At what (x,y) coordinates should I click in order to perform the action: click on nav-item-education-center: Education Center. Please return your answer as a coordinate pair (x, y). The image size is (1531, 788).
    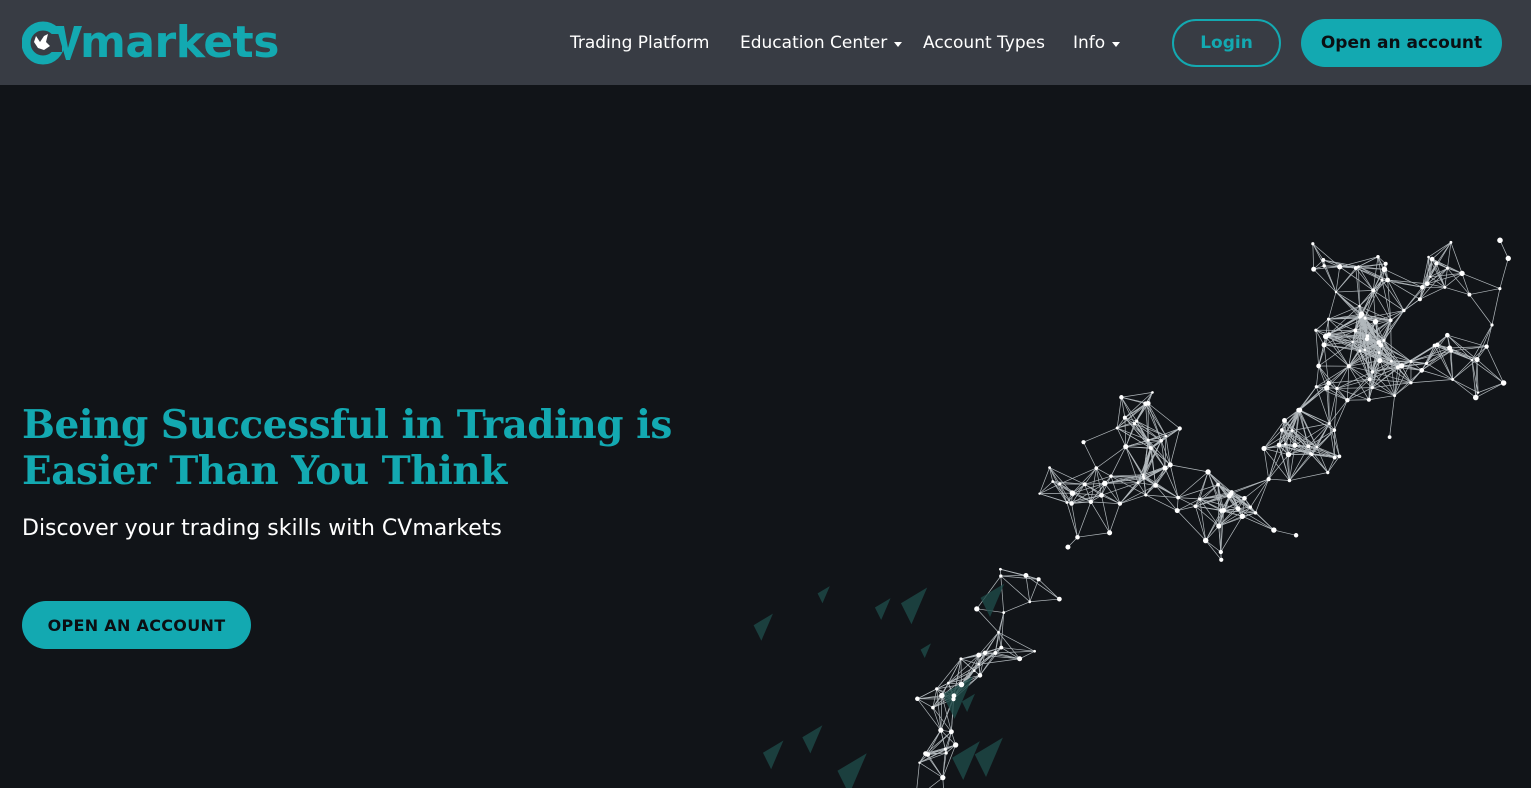
    Looking at the image, I should click on (821, 43).